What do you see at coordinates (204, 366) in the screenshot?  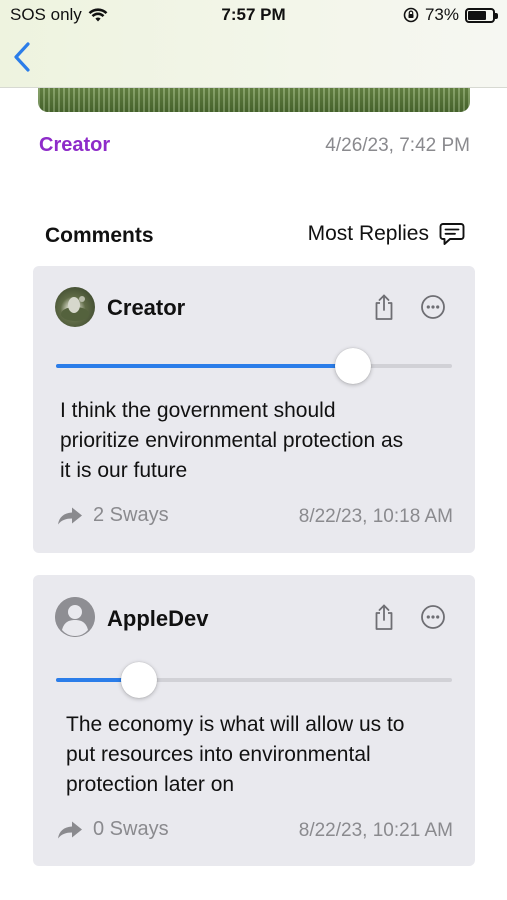 I see `slider-fill` at bounding box center [204, 366].